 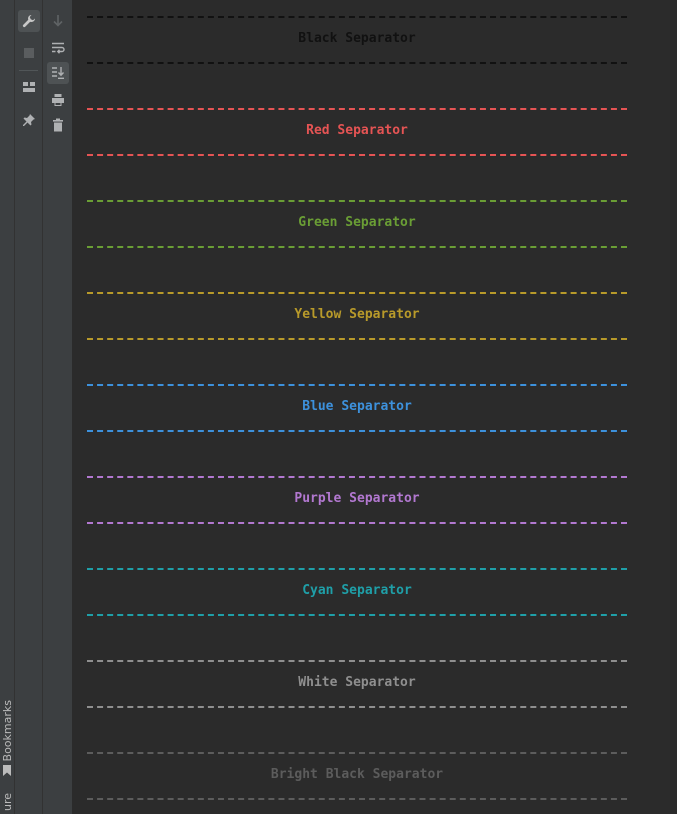 I want to click on separator-block: White Separator, so click(x=357, y=690).